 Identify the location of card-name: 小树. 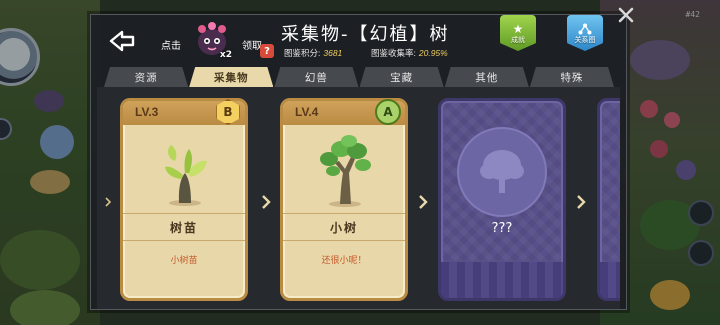
(343, 227).